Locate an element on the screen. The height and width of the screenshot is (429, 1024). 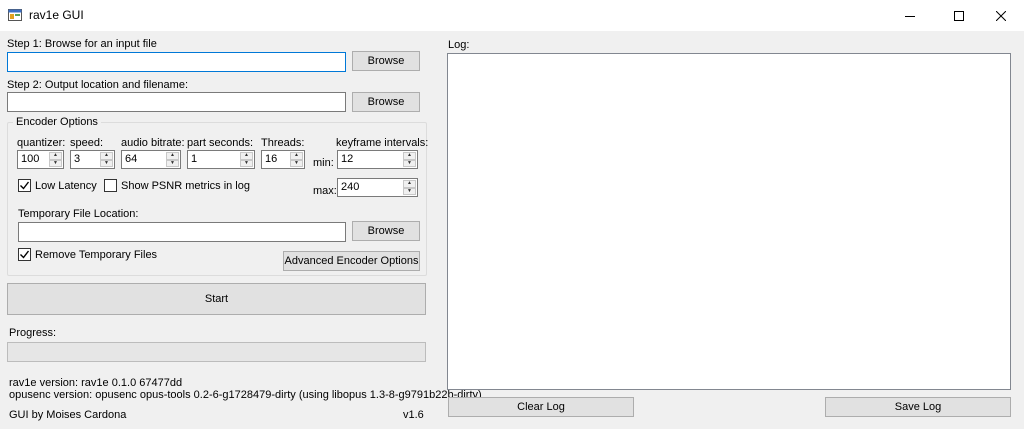
part-seconds-label: part seconds: is located at coordinates (220, 143).